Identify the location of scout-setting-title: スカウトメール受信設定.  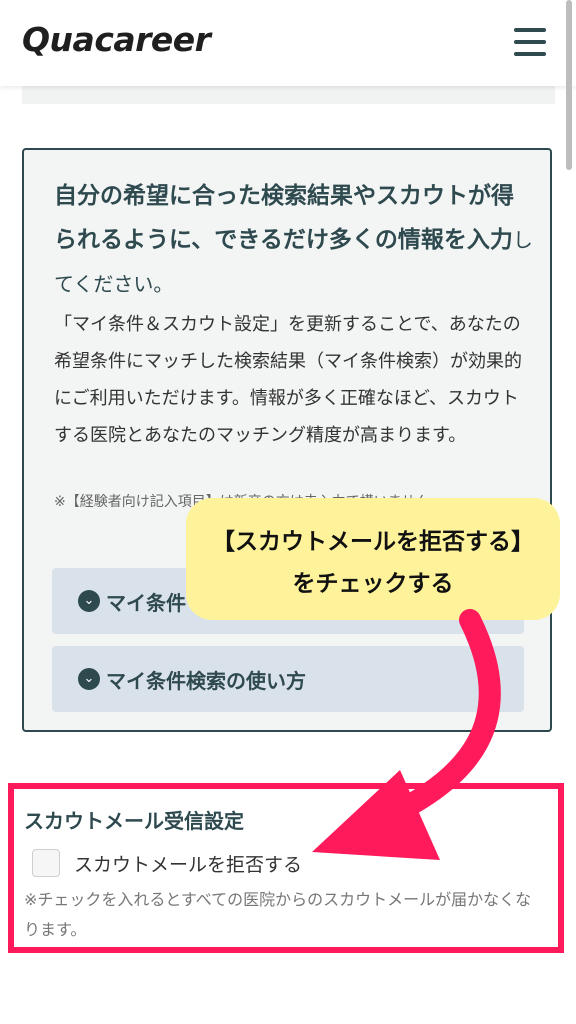
(134, 821).